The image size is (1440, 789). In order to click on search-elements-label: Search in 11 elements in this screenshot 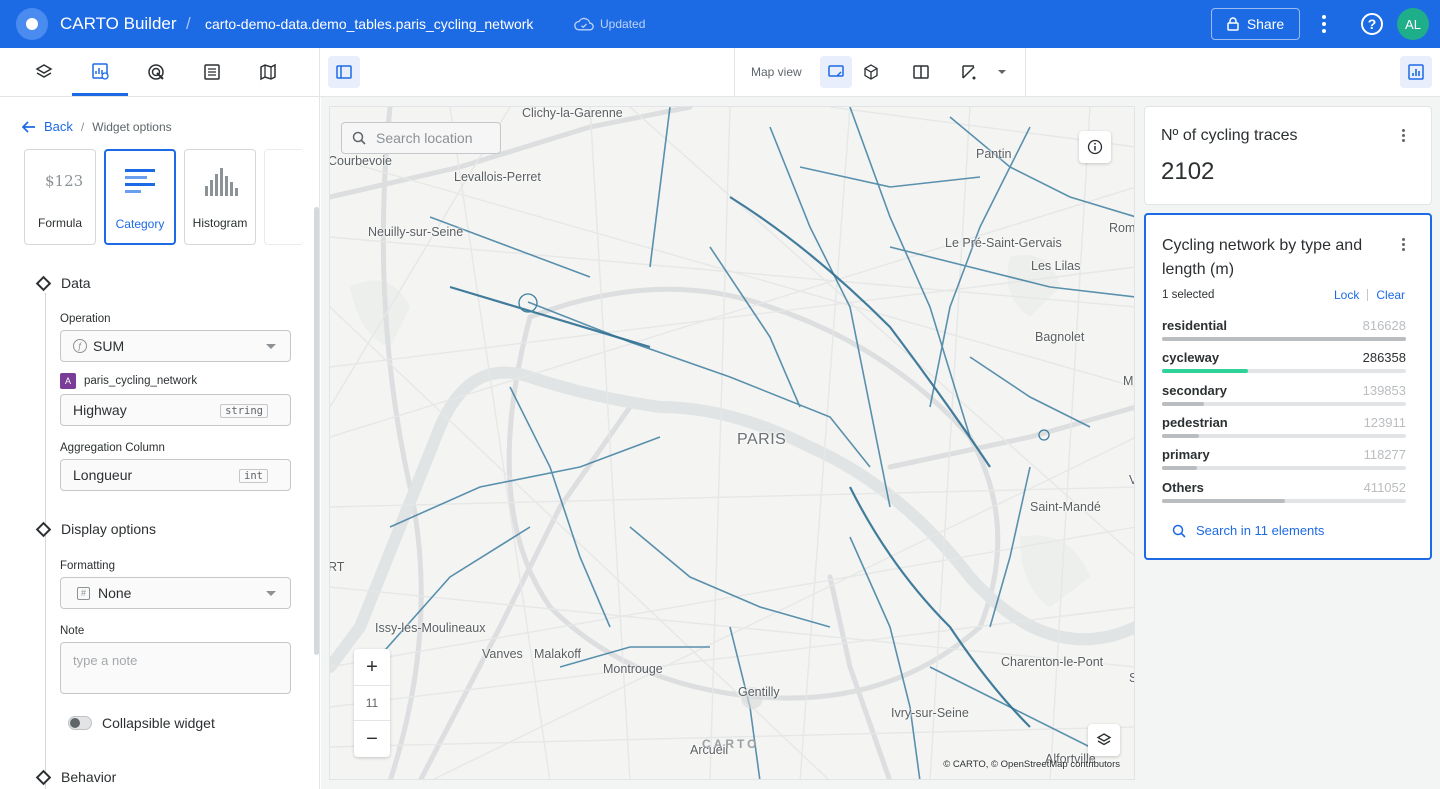, I will do `click(1260, 530)`.